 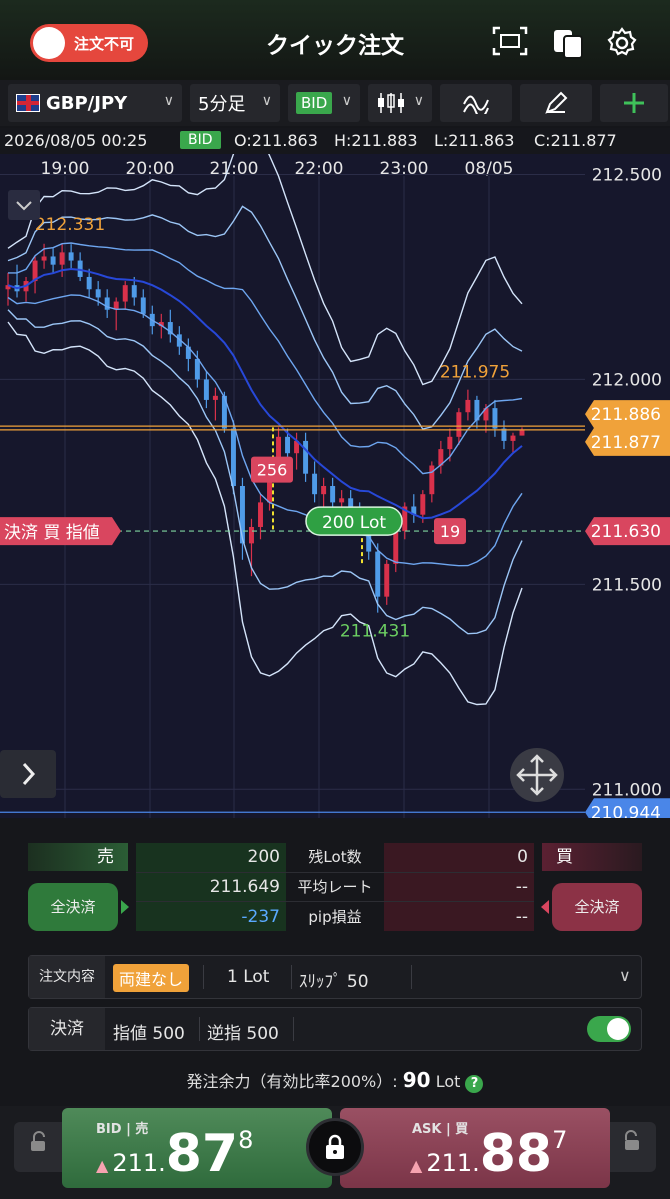 What do you see at coordinates (335, 857) in the screenshot?
I see `lots-label: 残Lot数` at bounding box center [335, 857].